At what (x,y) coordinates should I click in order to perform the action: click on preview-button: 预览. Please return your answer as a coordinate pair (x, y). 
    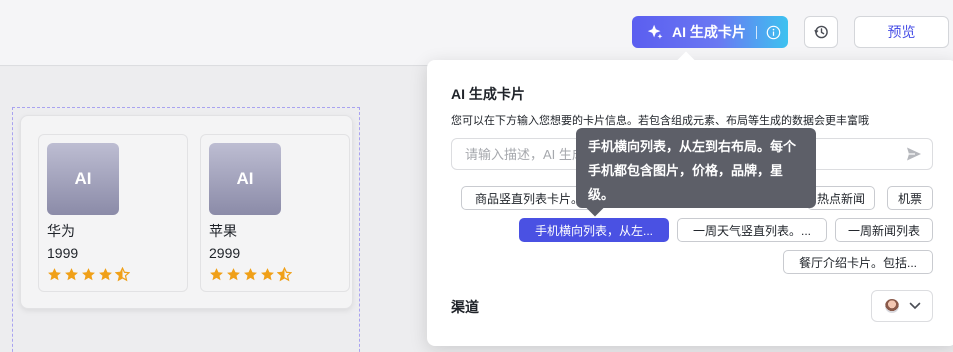
    Looking at the image, I should click on (901, 32).